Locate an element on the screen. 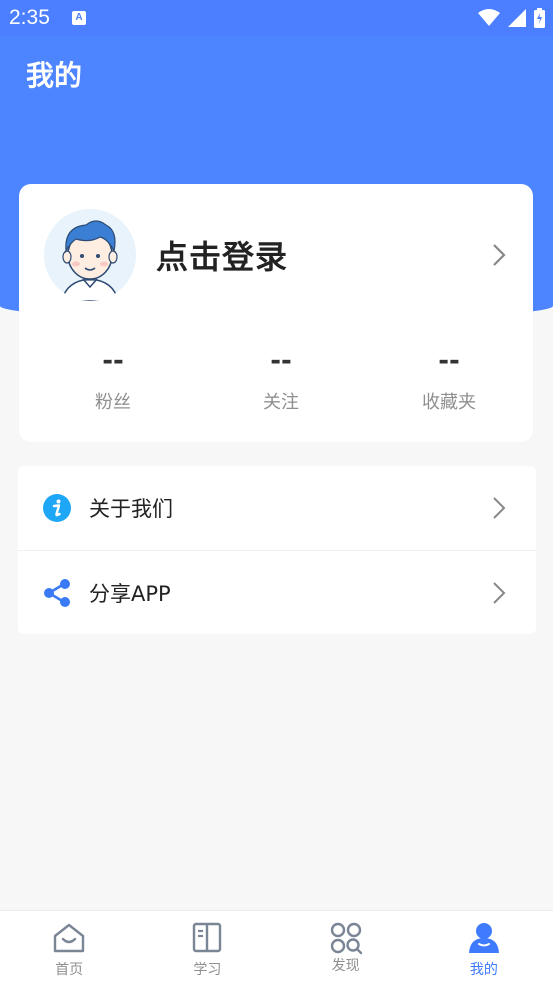  nav-item-home: 首页 is located at coordinates (69, 947).